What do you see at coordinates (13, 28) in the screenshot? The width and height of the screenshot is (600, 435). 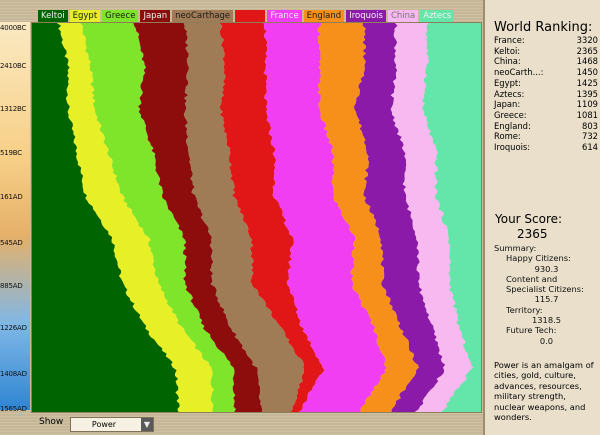 I see `year-tick: 4000BC` at bounding box center [13, 28].